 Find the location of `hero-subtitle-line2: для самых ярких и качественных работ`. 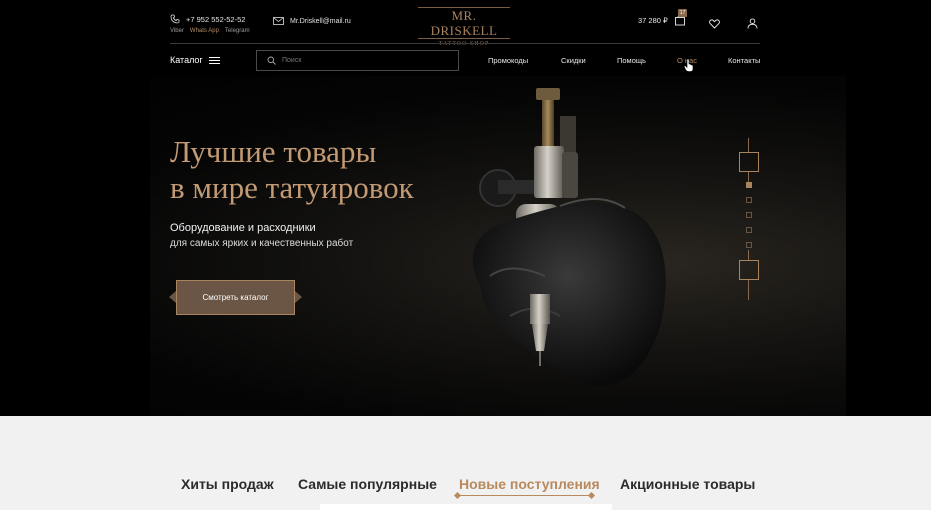

hero-subtitle-line2: для самых ярких и качественных работ is located at coordinates (262, 243).